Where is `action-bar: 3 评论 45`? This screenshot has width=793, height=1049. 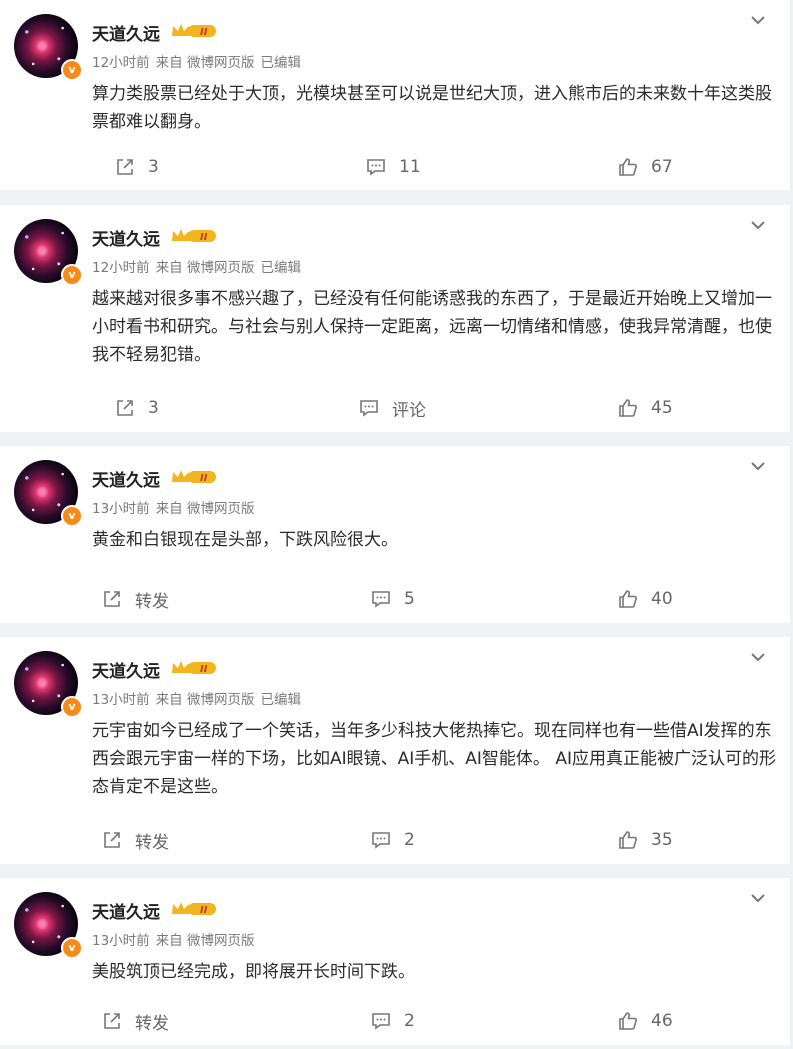 action-bar: 3 评论 45 is located at coordinates (395, 408).